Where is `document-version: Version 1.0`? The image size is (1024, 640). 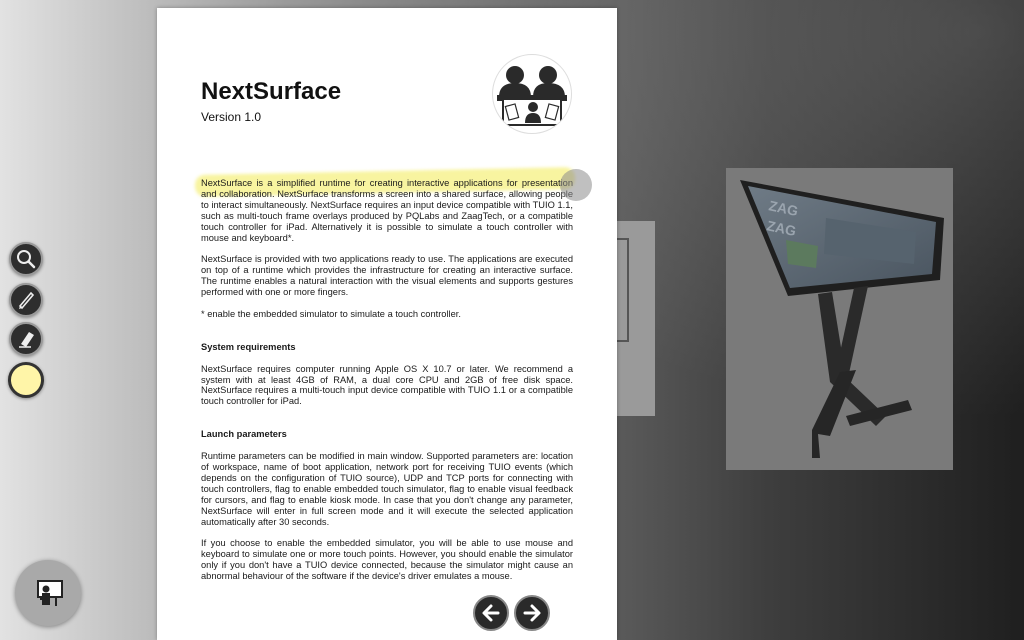
document-version: Version 1.0 is located at coordinates (231, 117).